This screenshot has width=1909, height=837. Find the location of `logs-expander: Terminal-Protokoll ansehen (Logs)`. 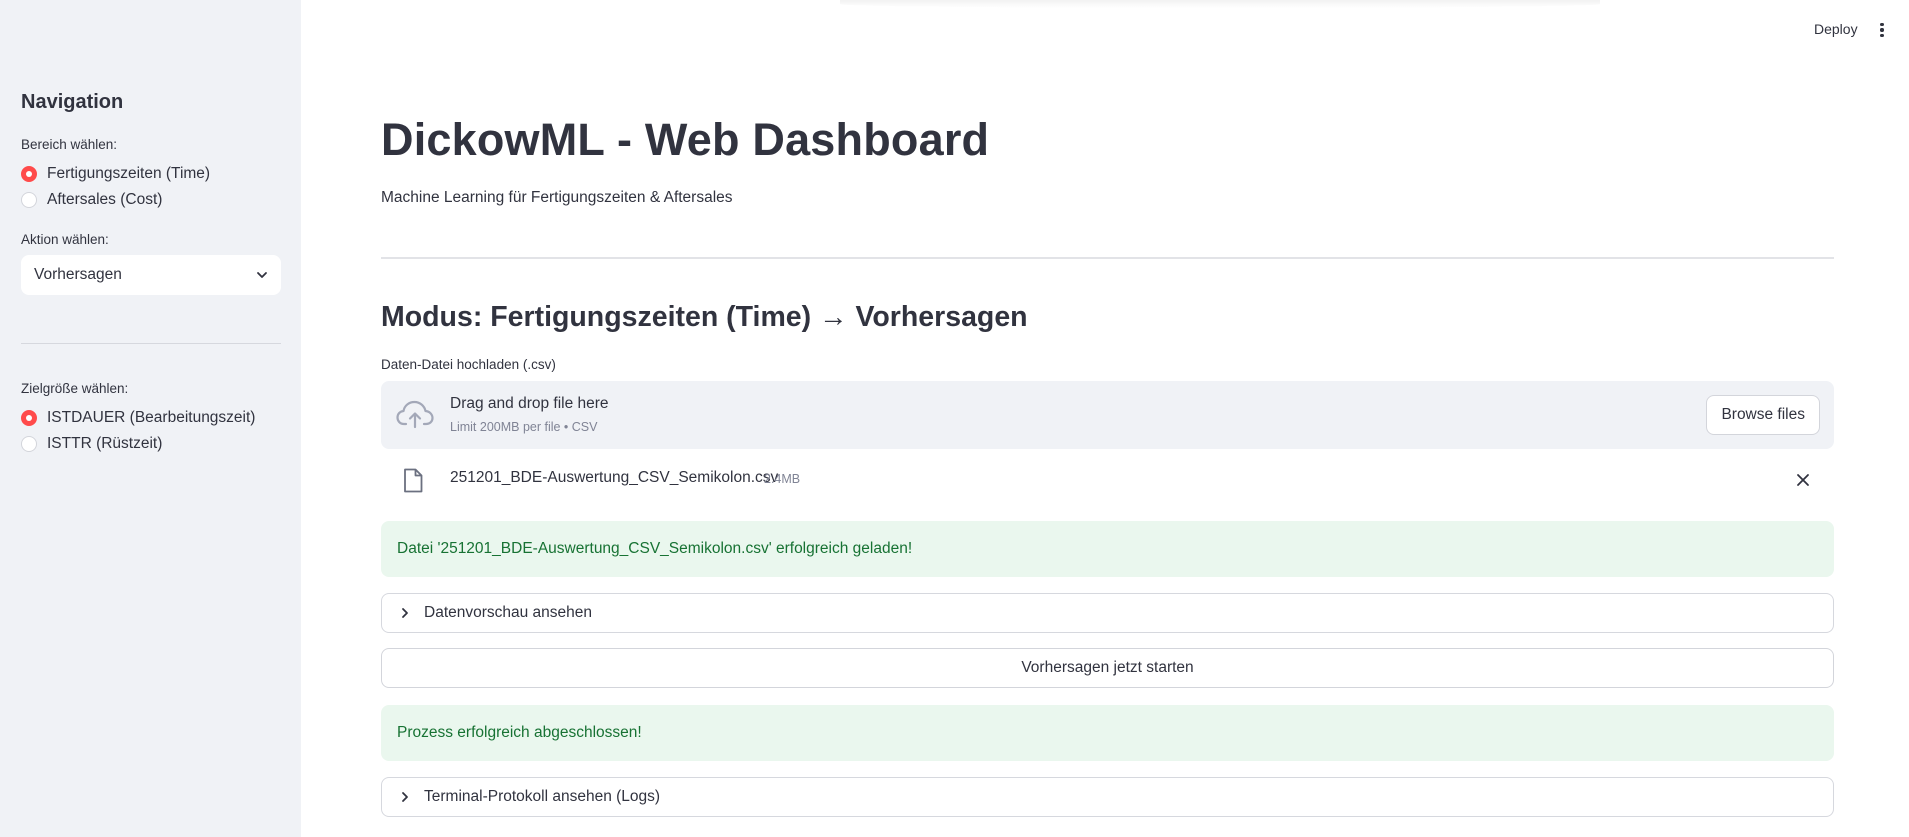

logs-expander: Terminal-Protokoll ansehen (Logs) is located at coordinates (1107, 797).